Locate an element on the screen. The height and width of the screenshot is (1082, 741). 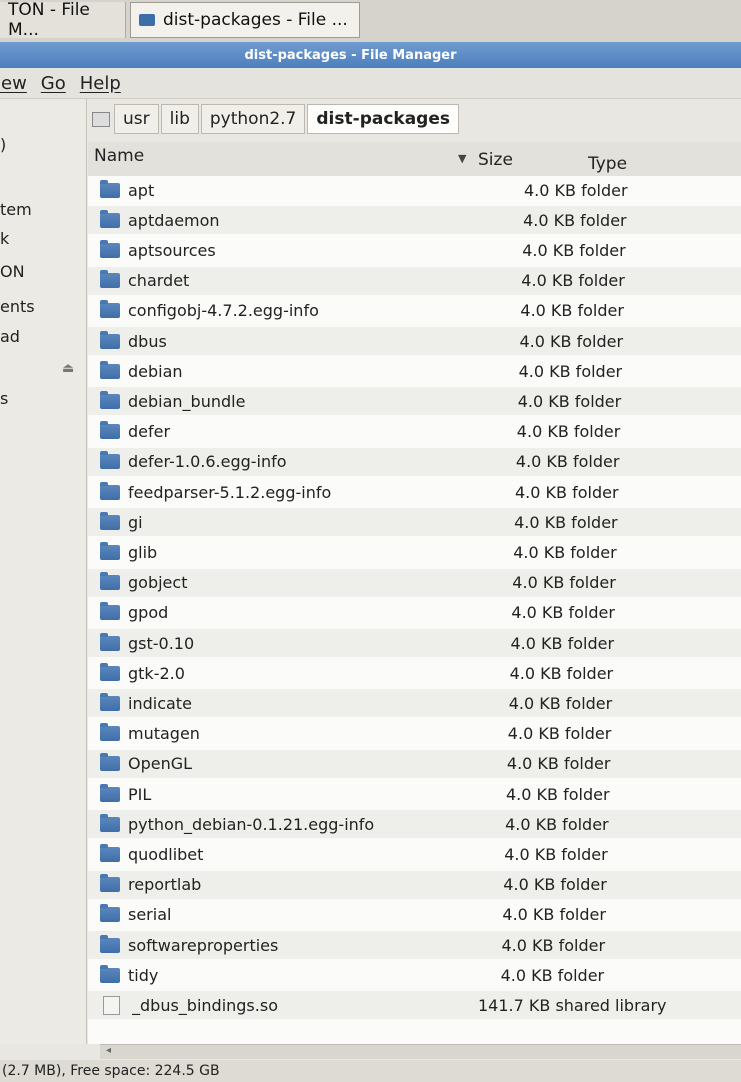
side-item-volume: ON is located at coordinates (12, 271).